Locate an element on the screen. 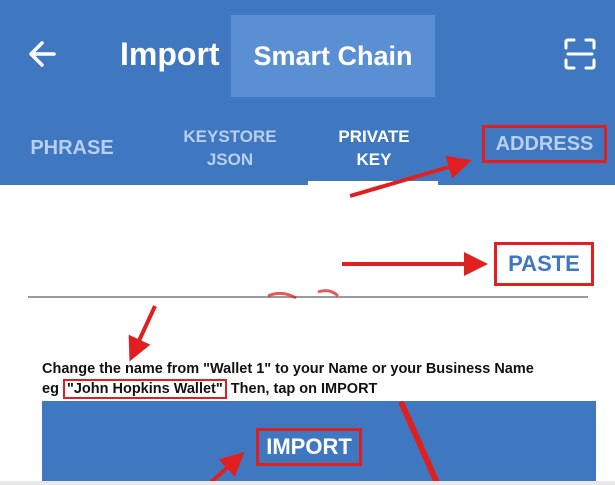 The height and width of the screenshot is (485, 615). tab-phrase-label: PHRASE is located at coordinates (72, 148).